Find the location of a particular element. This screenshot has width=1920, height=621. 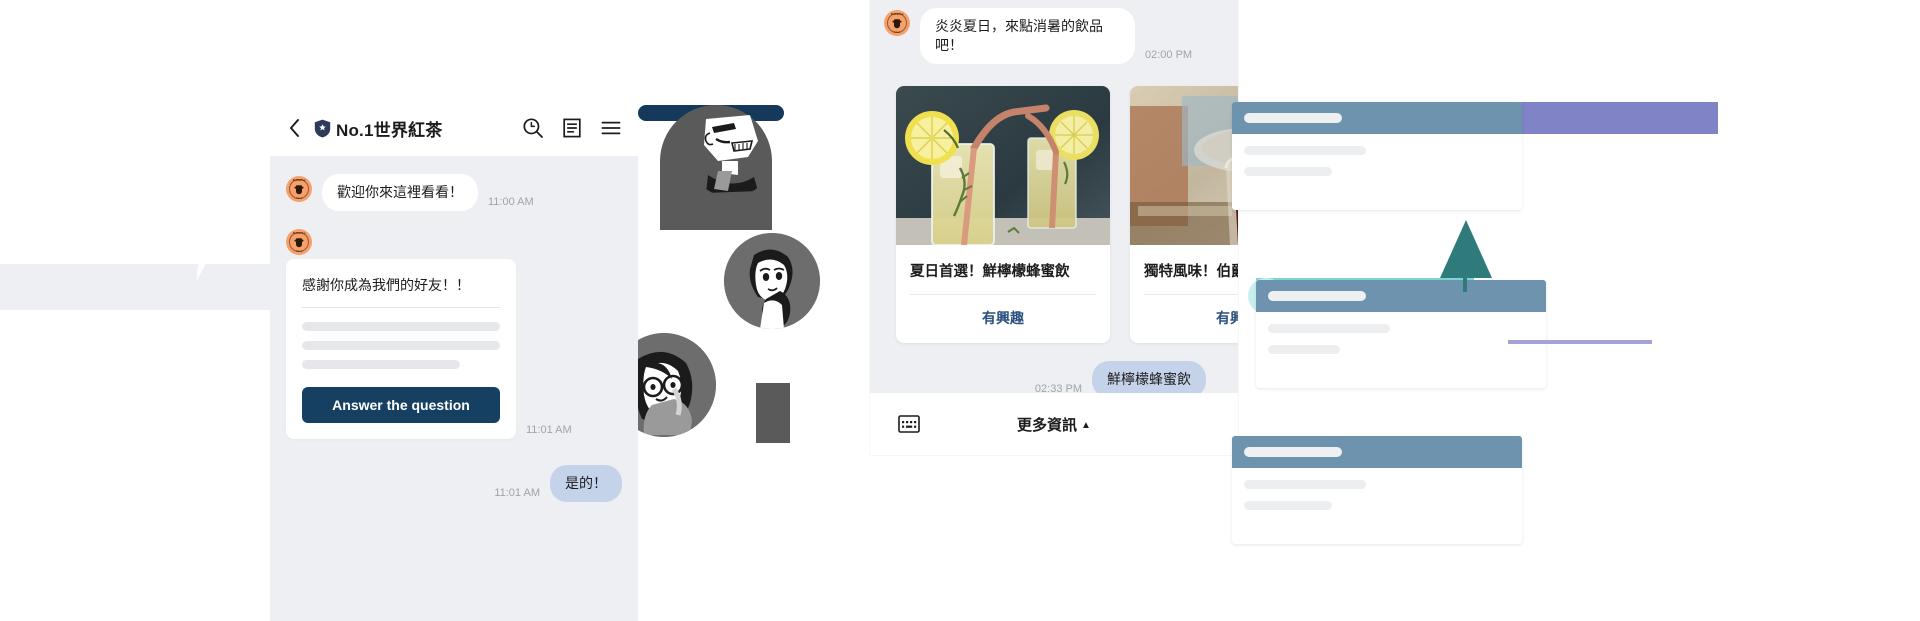

flow-connector is located at coordinates (1266, 415).